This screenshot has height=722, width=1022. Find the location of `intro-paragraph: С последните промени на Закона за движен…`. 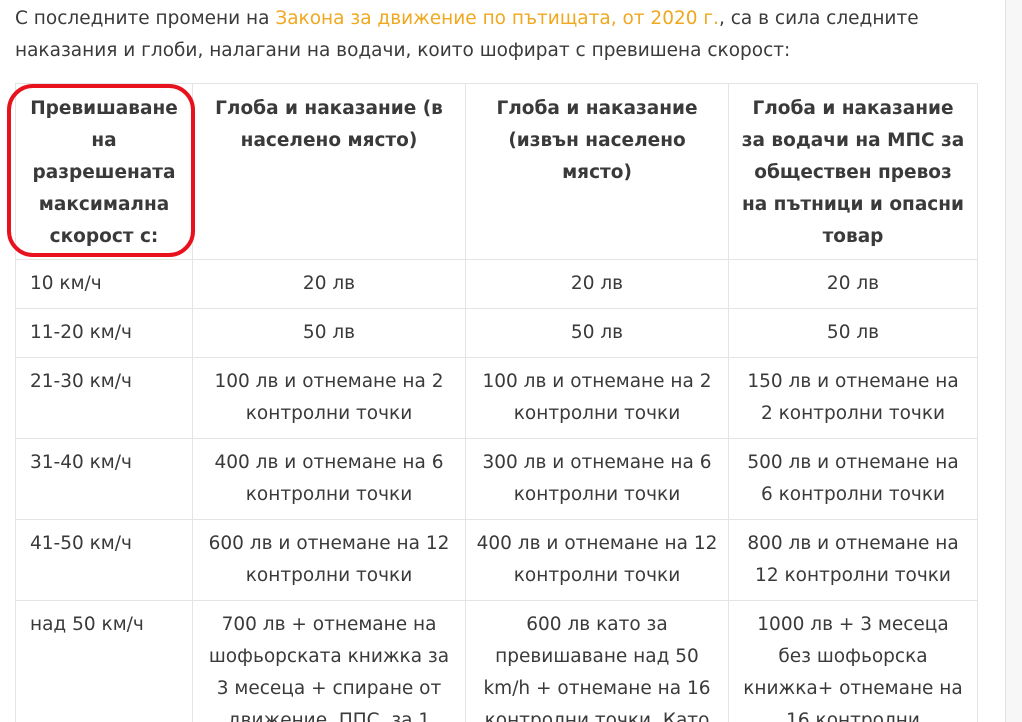

intro-paragraph: С последните промени на Закона за движен… is located at coordinates (505, 35).